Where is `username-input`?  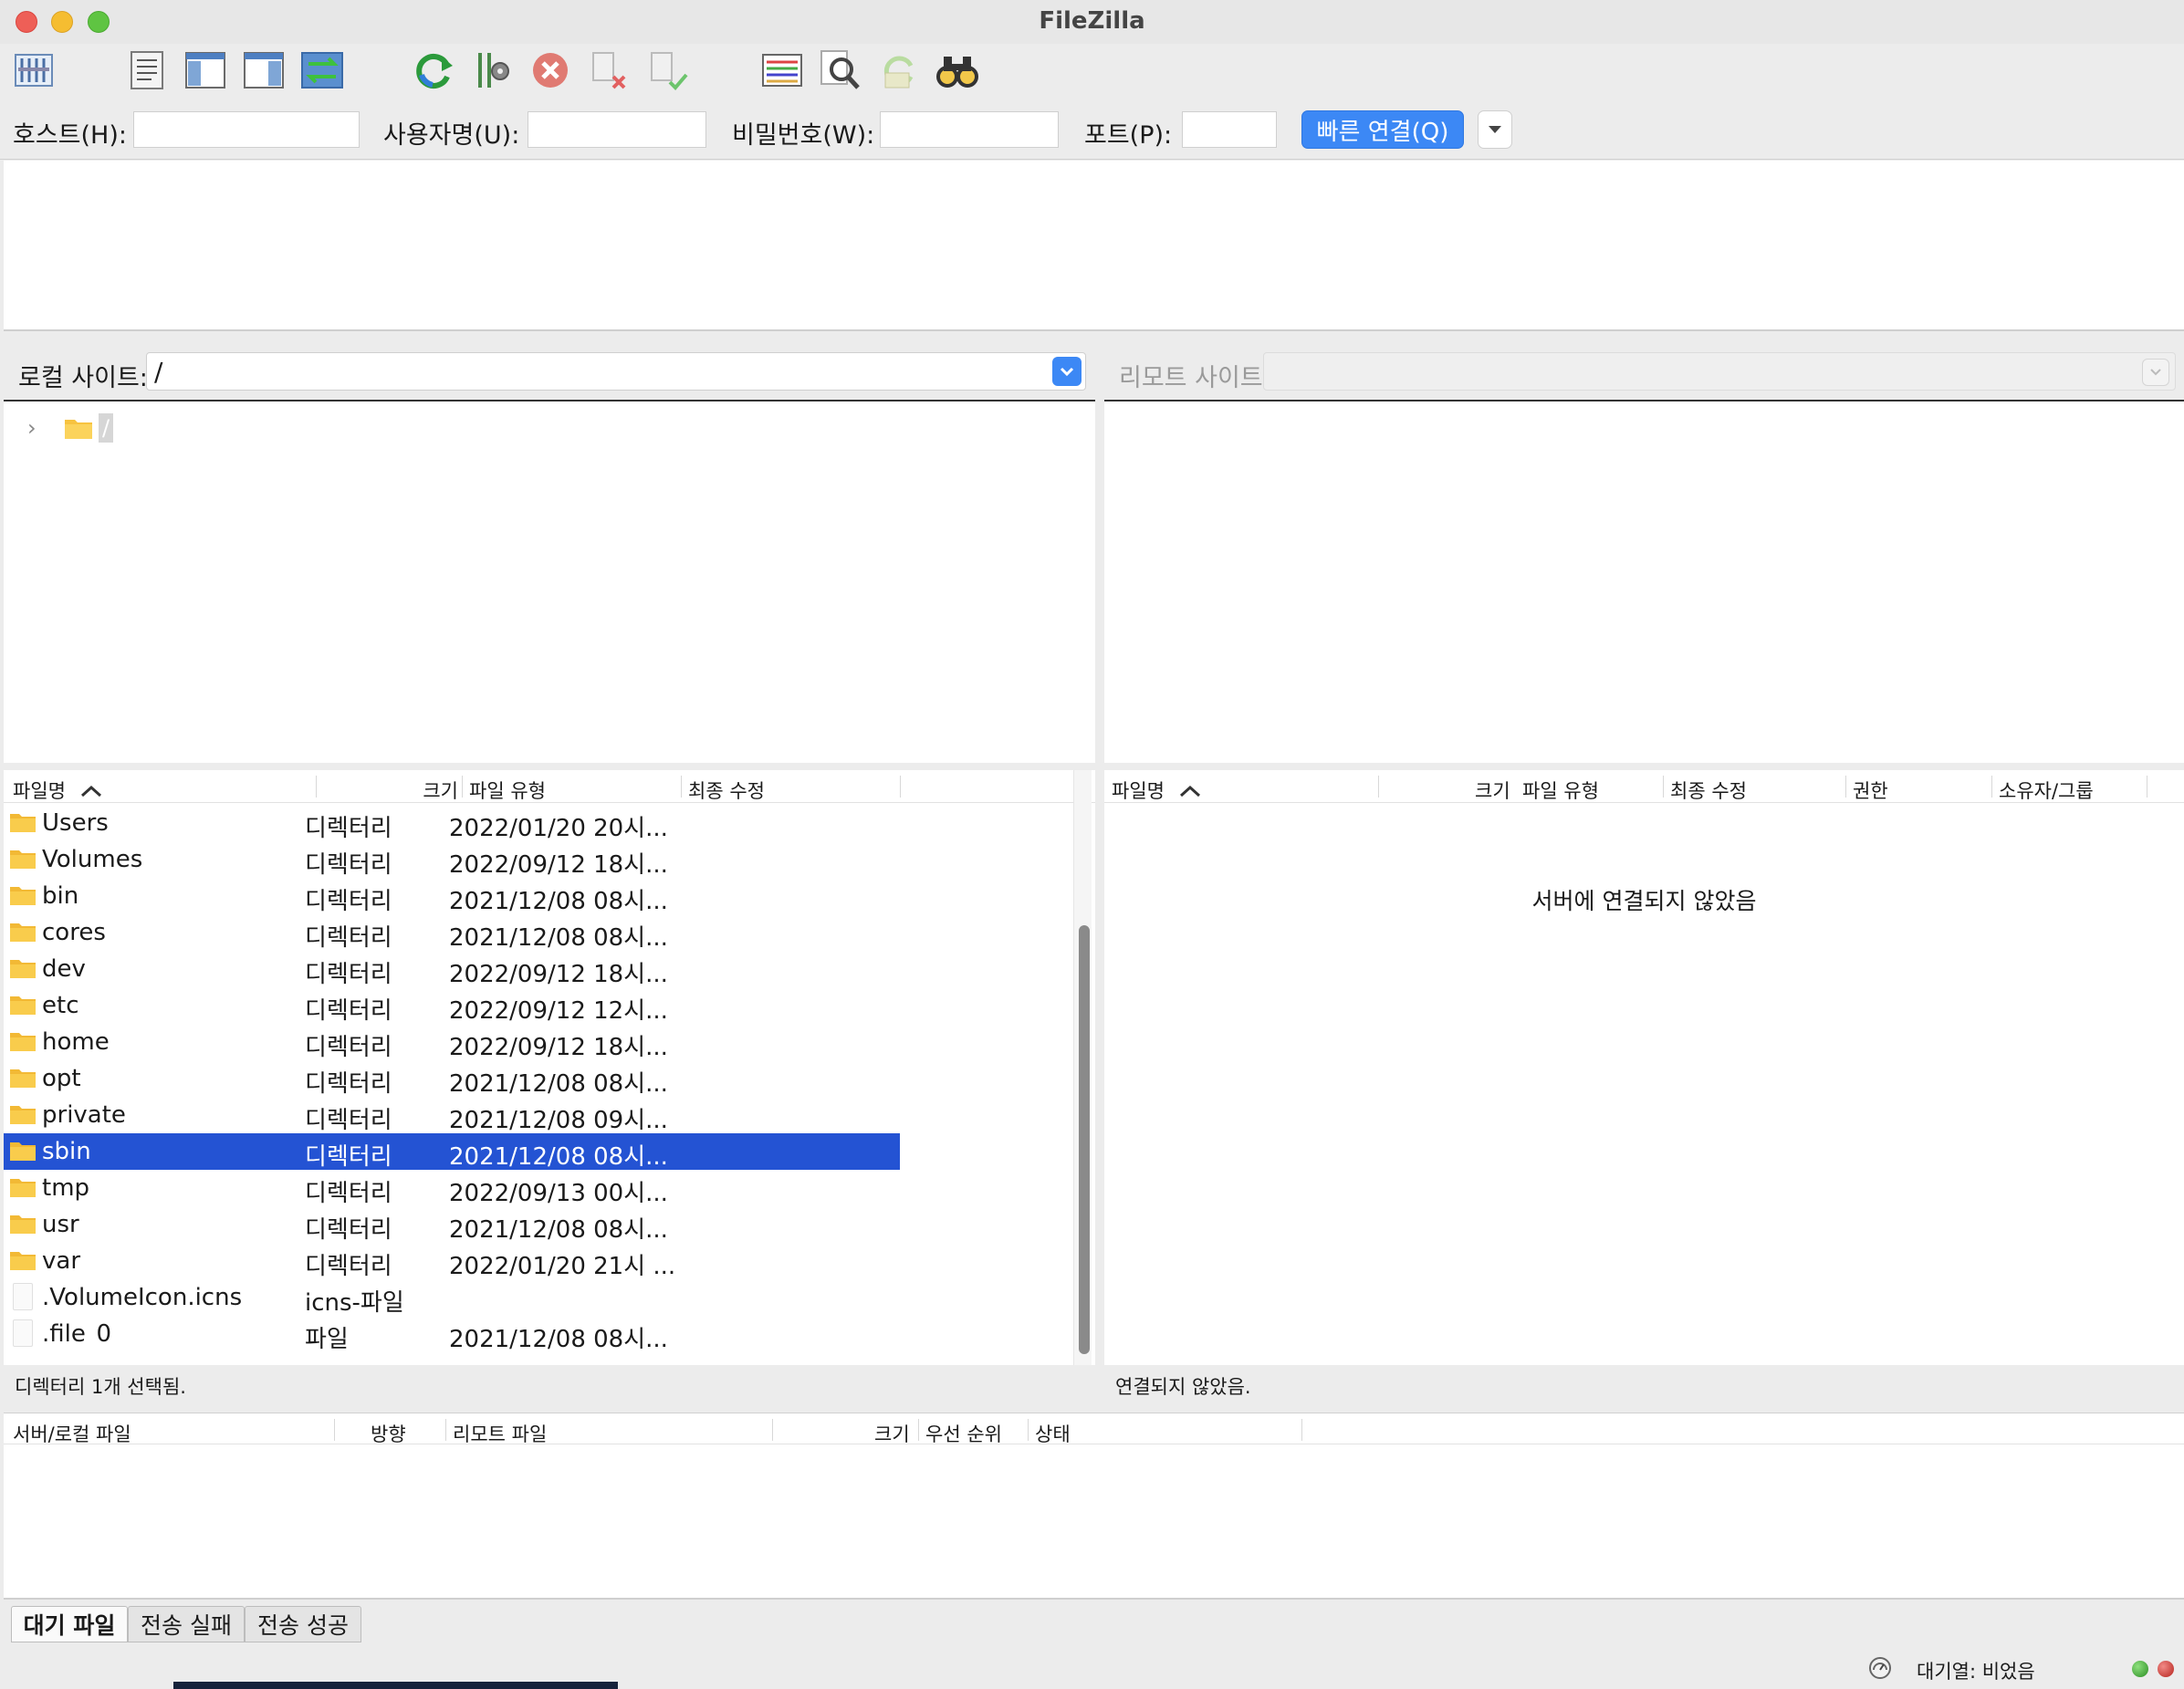
username-input is located at coordinates (617, 129).